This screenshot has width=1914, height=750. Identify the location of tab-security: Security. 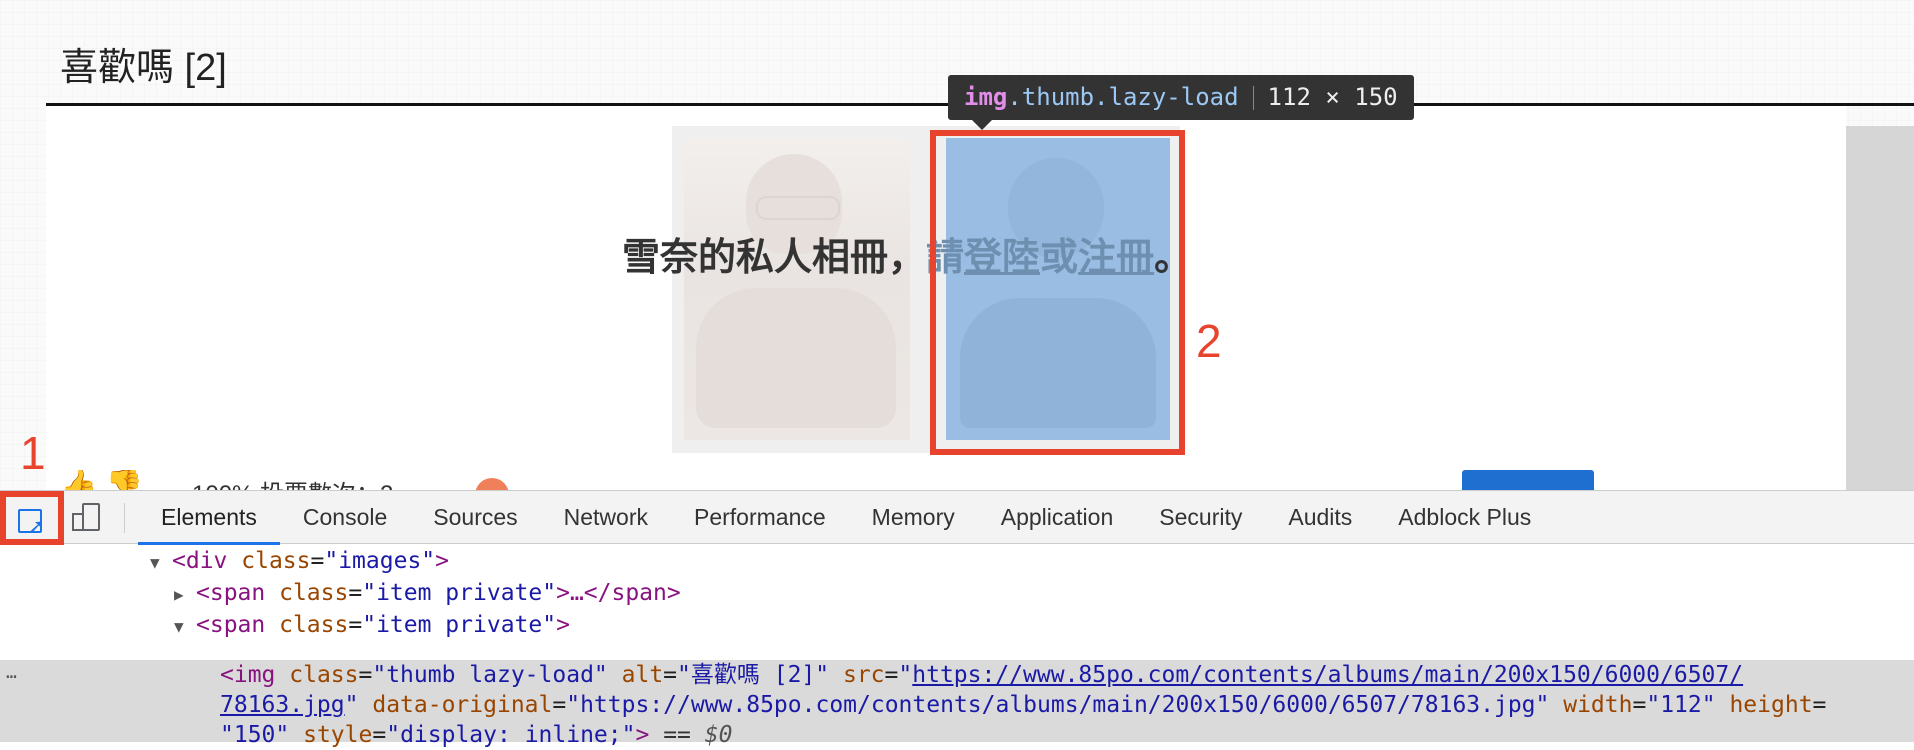
(1200, 518).